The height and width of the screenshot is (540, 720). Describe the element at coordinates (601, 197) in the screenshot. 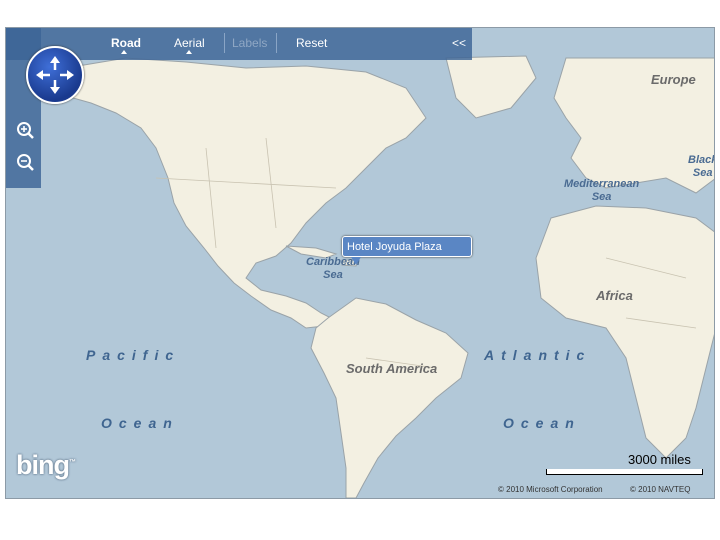

I see `label-mediterranean-line2: Sea` at that location.